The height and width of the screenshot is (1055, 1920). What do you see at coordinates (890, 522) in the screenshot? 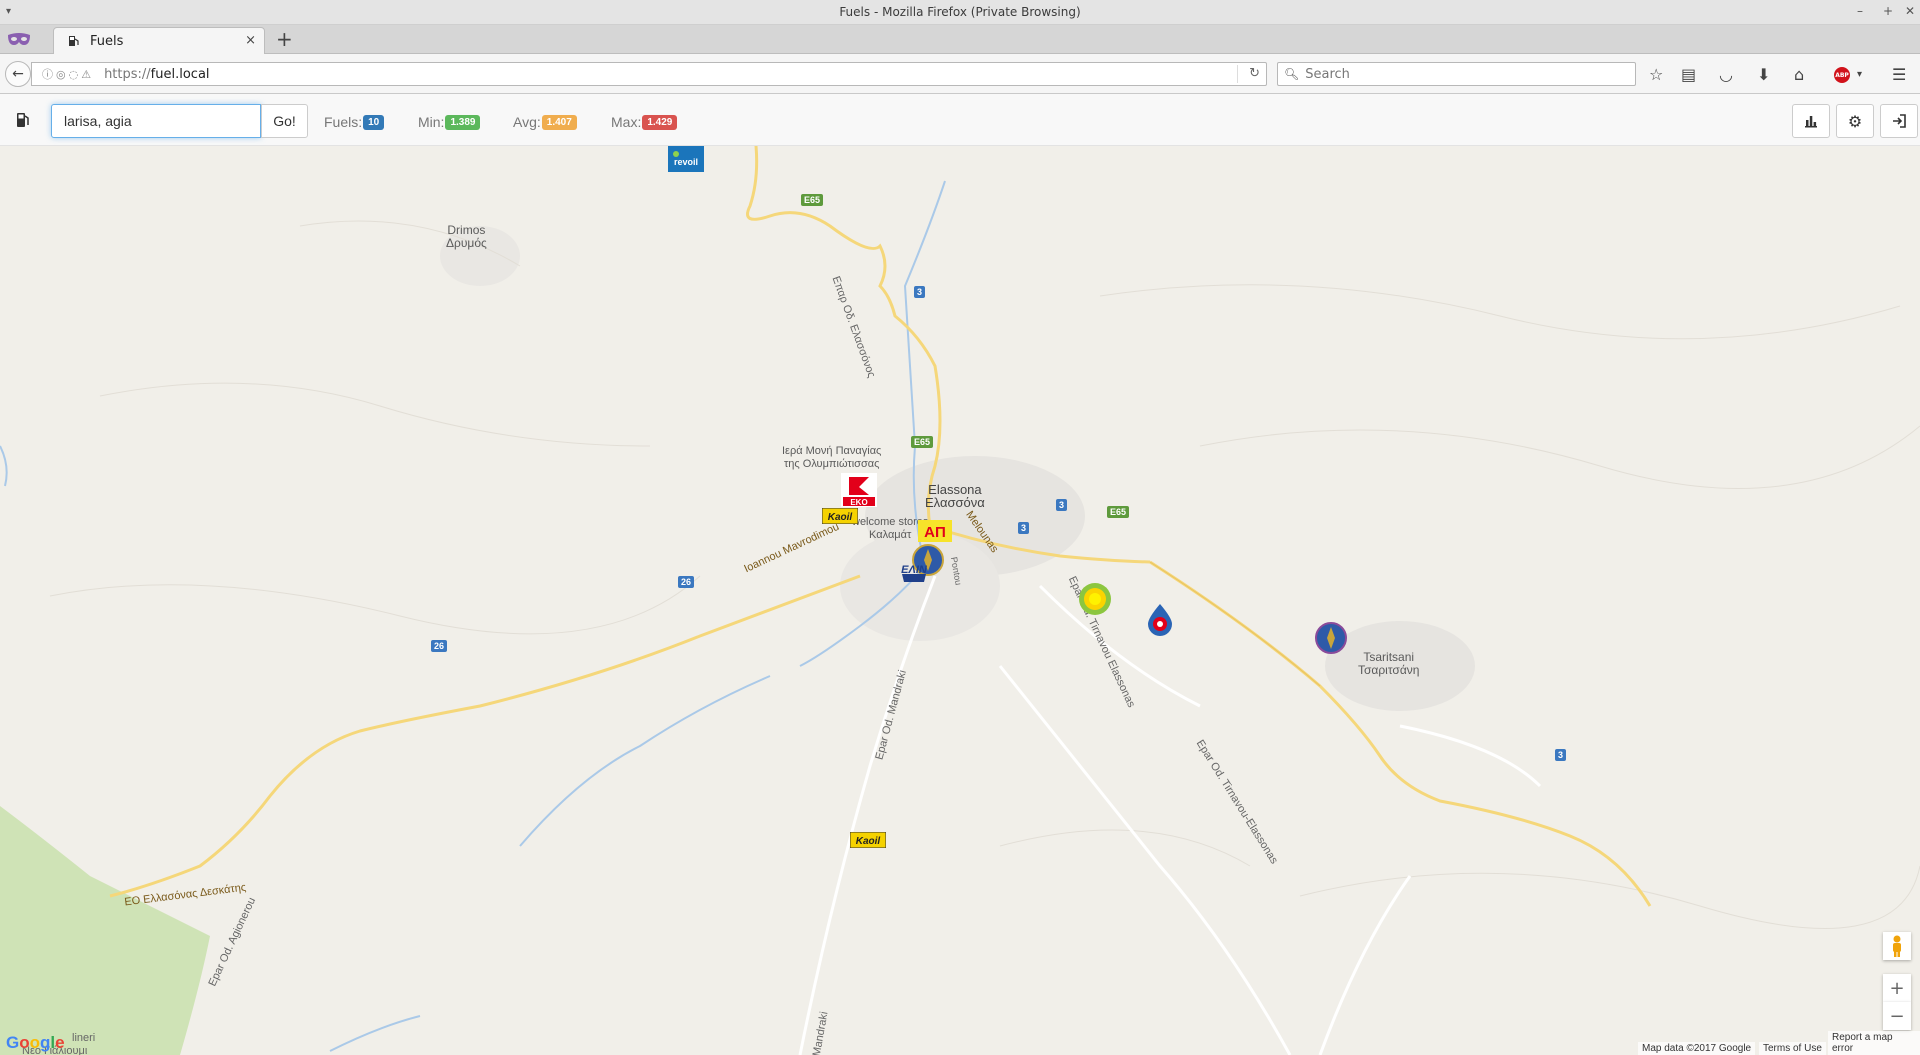
I see `poi-label: welcome stores` at bounding box center [890, 522].